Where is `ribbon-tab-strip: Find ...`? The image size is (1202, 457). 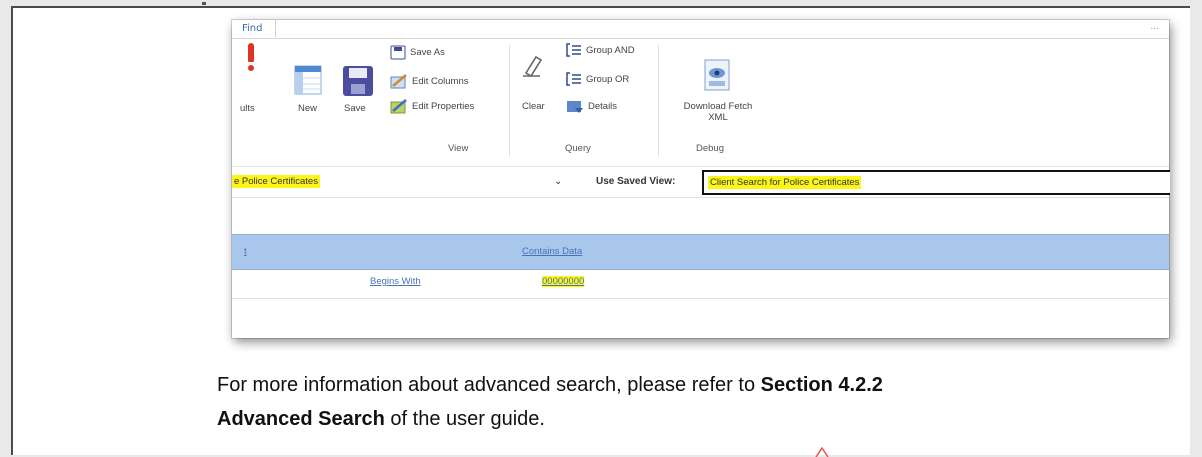 ribbon-tab-strip: Find ... is located at coordinates (700, 29).